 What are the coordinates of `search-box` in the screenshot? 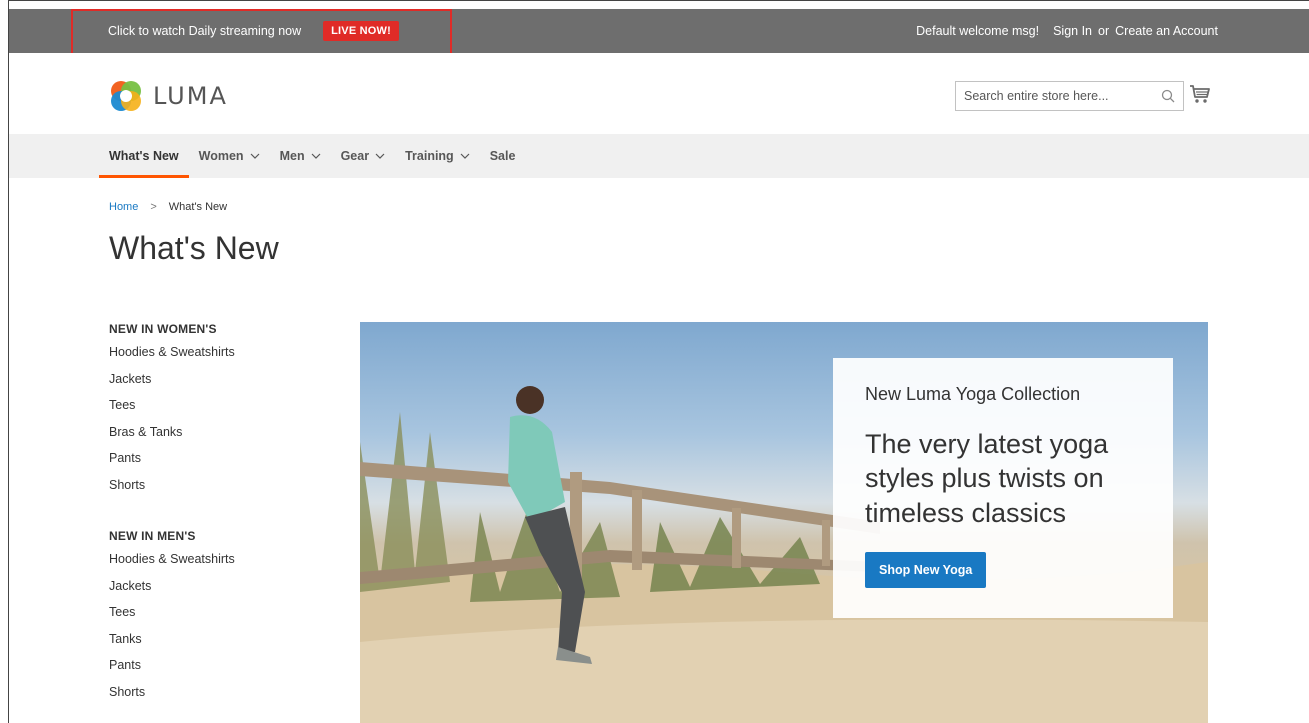 It's located at (1069, 96).